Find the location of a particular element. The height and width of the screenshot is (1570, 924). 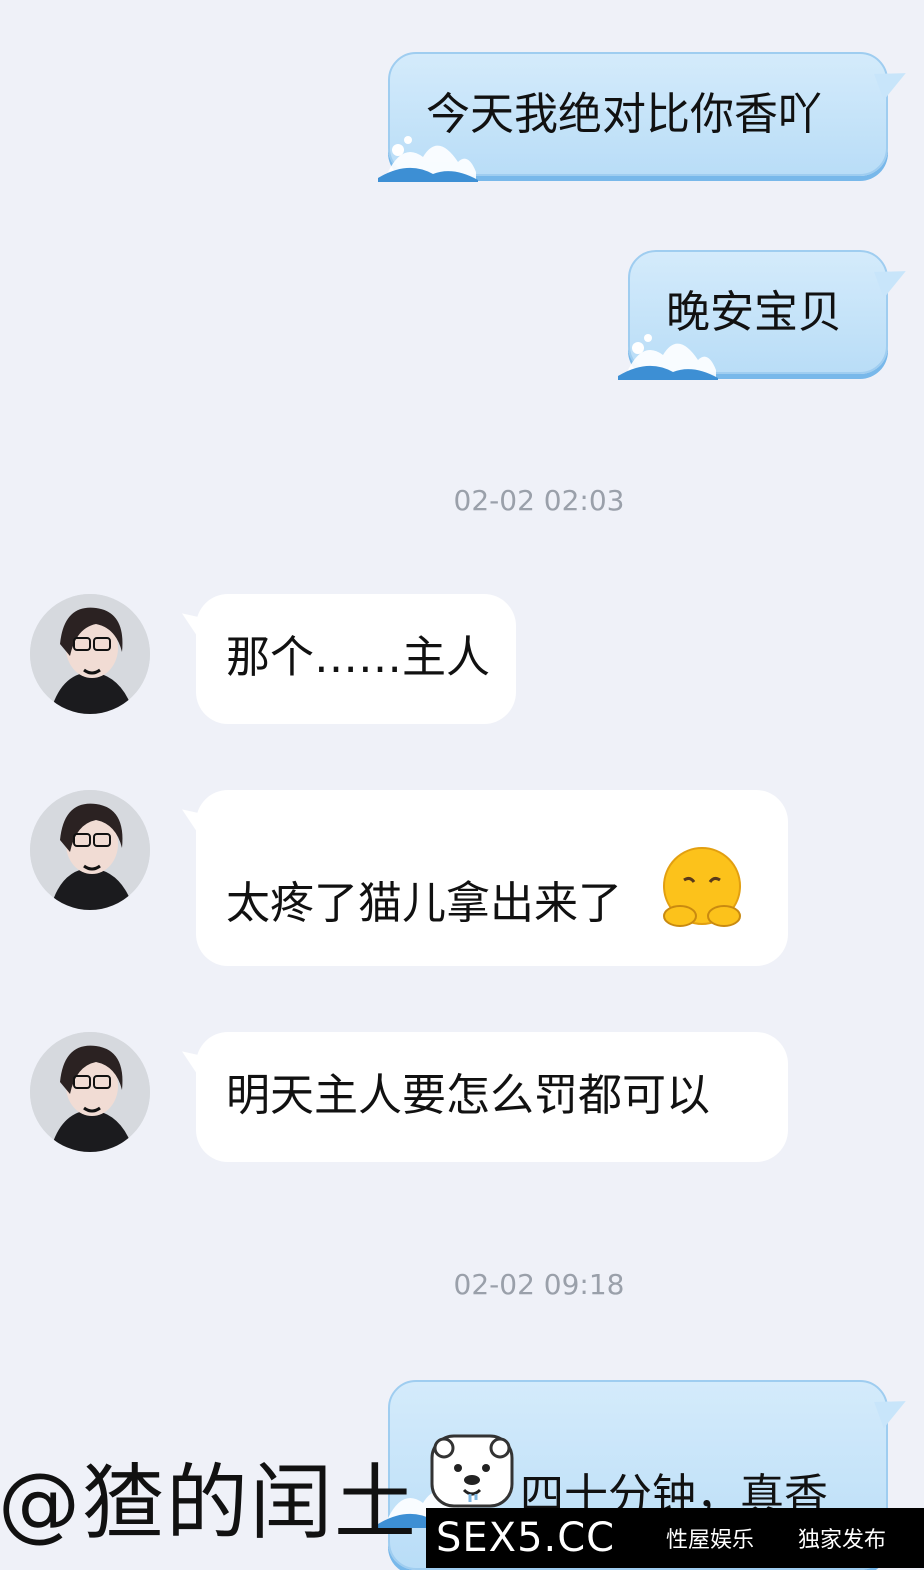

footer-link: 独家发布 is located at coordinates (842, 1538).